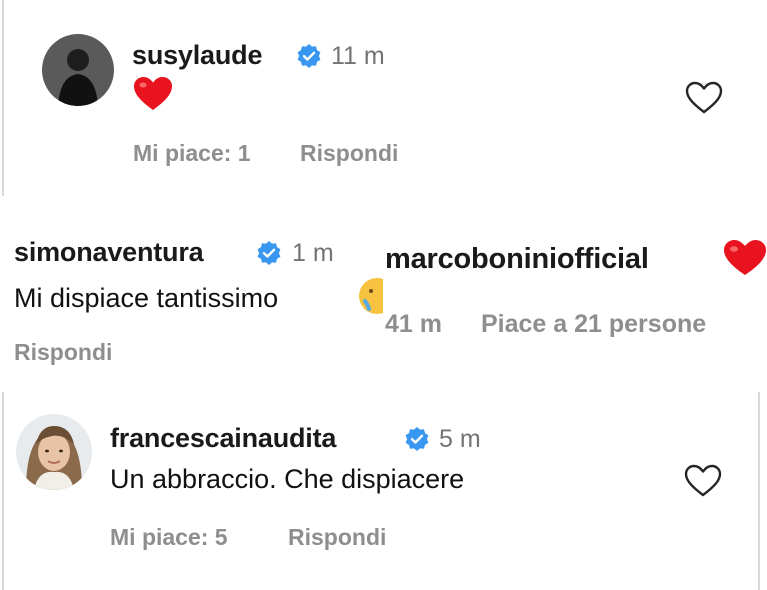 This screenshot has height=590, width=767. I want to click on like-count: Mi piace: 5, so click(169, 537).